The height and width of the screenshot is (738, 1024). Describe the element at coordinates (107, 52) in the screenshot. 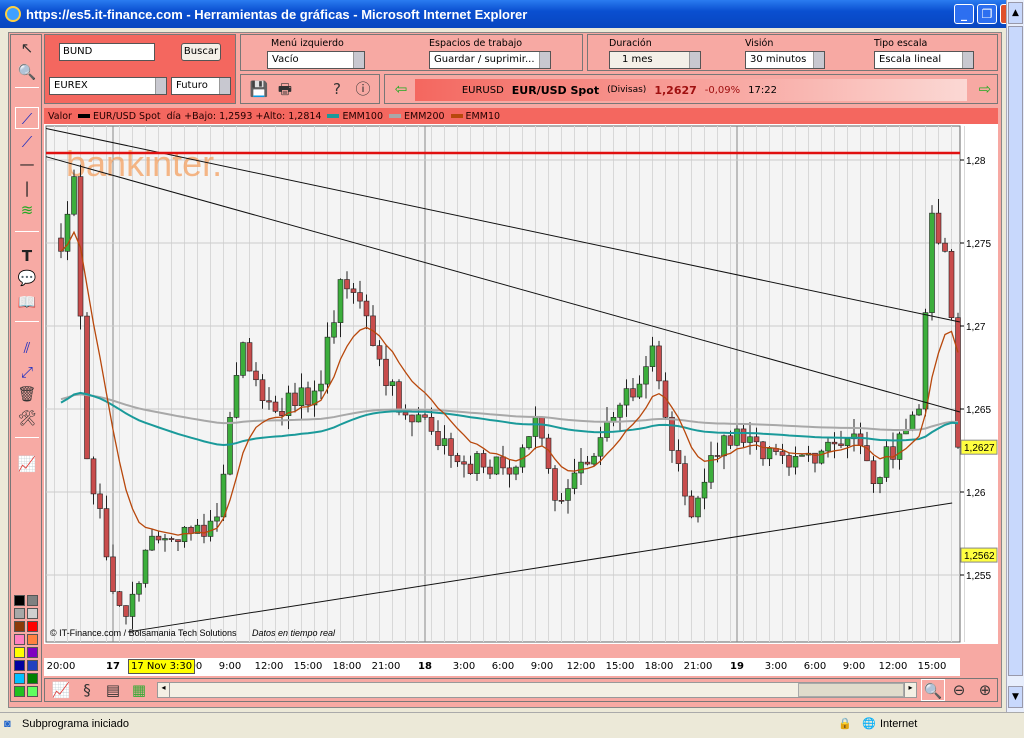

I see `search-input: BUND` at that location.